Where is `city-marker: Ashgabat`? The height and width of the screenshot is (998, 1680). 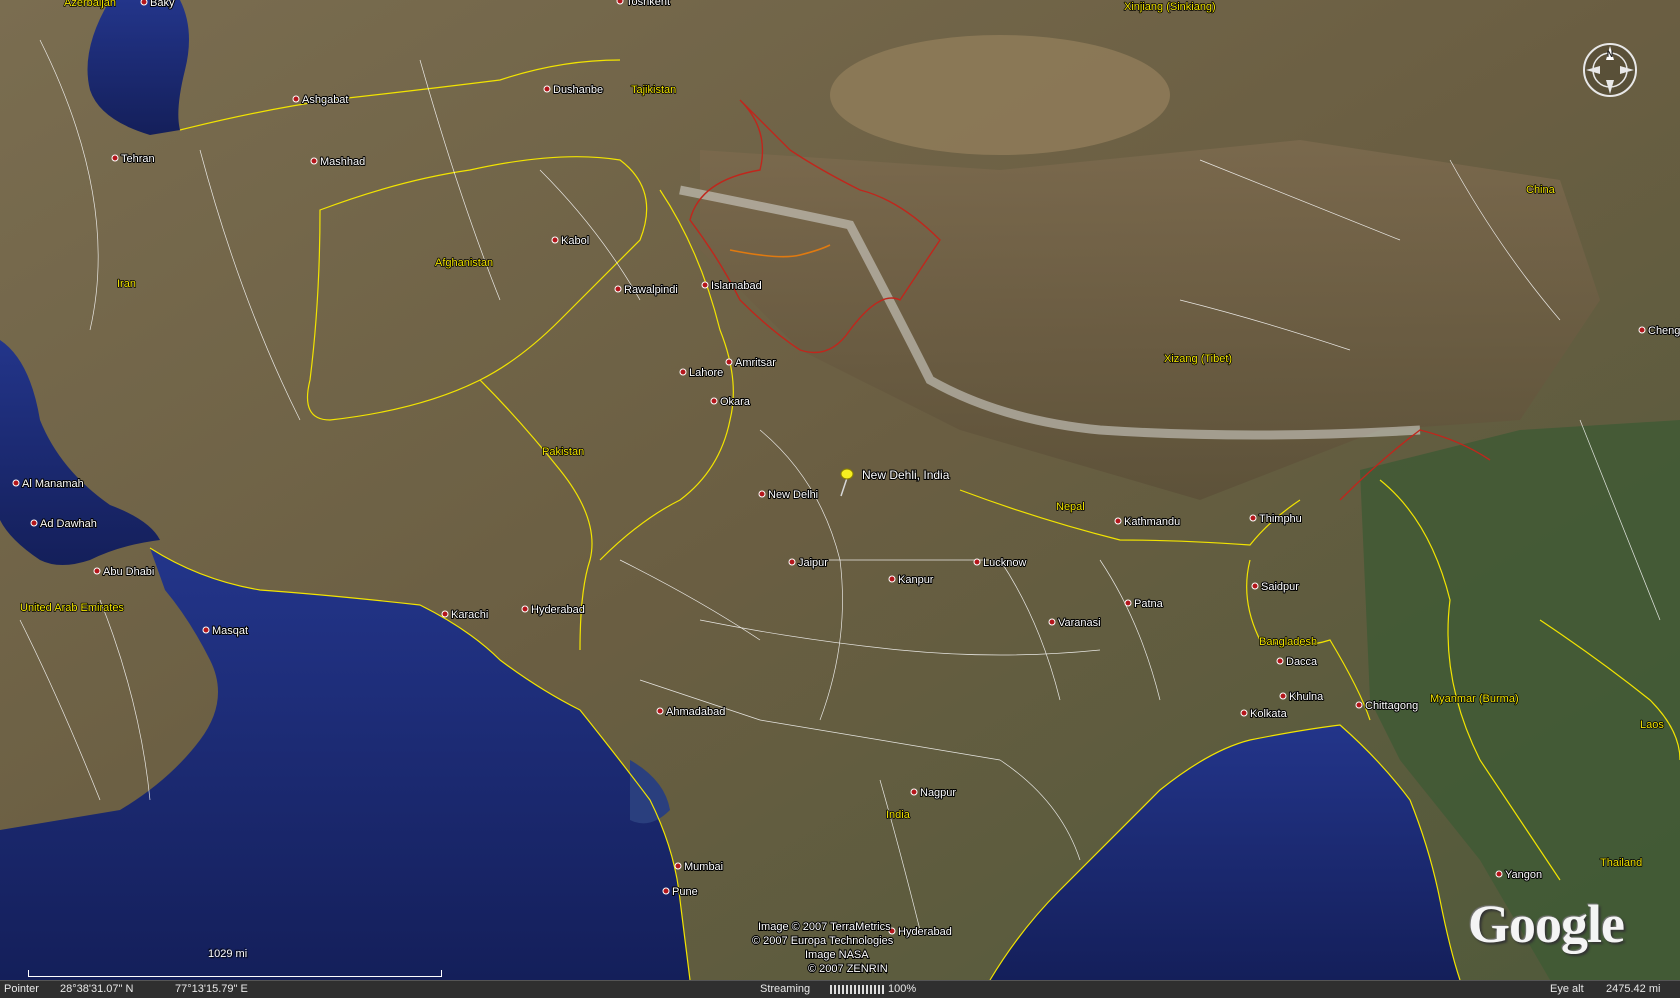 city-marker: Ashgabat is located at coordinates (320, 100).